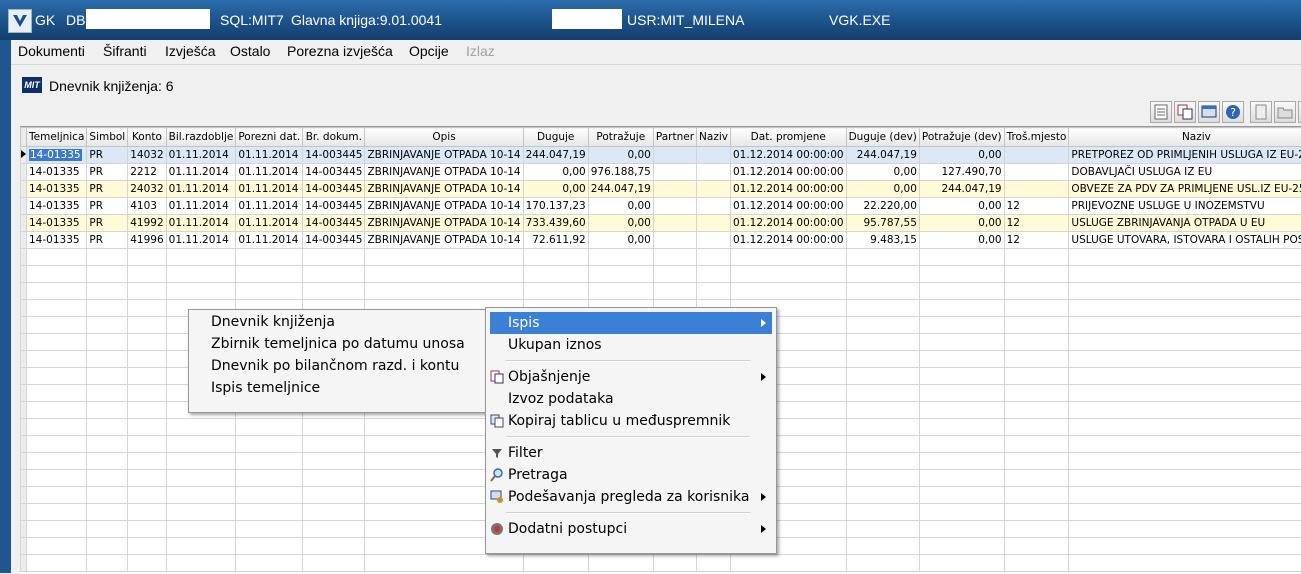  I want to click on table-cell: 976.188,75, so click(620, 172).